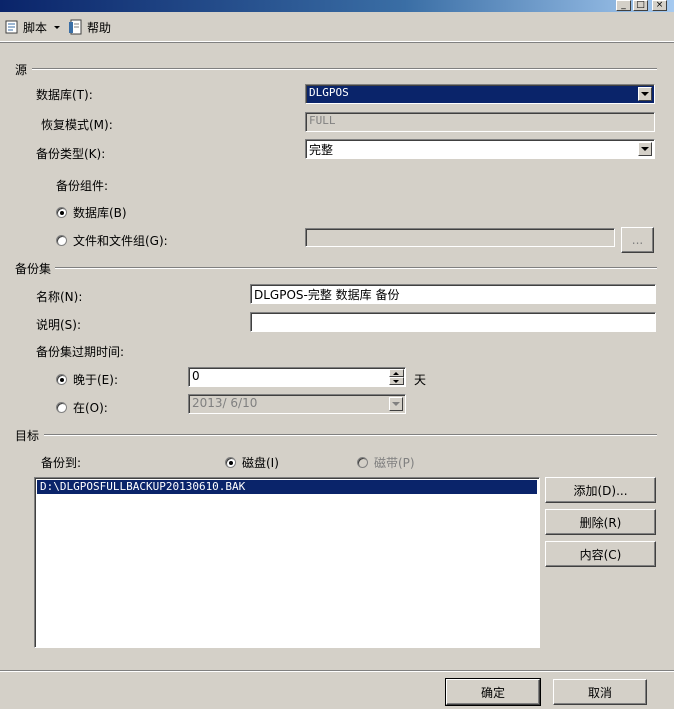 The image size is (674, 709). Describe the element at coordinates (453, 294) in the screenshot. I see `name-input: DLGPOS-完整 数据库 备份` at that location.